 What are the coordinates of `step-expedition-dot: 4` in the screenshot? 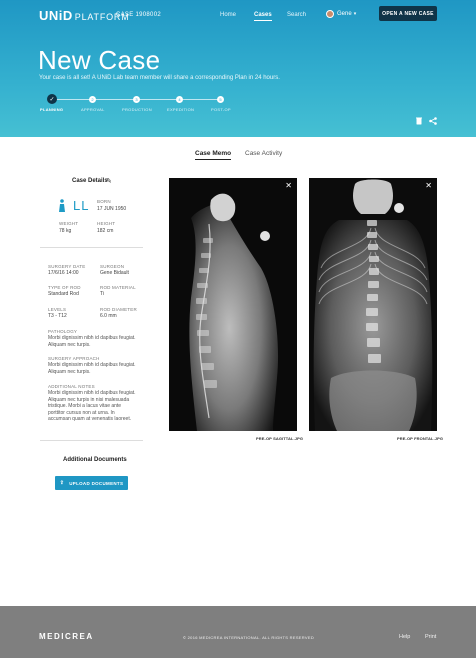 It's located at (179, 99).